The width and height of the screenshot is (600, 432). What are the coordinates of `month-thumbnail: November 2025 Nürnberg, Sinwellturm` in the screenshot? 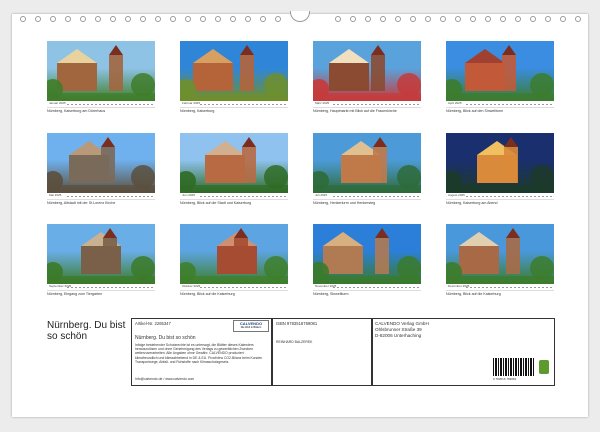 It's located at (367, 260).